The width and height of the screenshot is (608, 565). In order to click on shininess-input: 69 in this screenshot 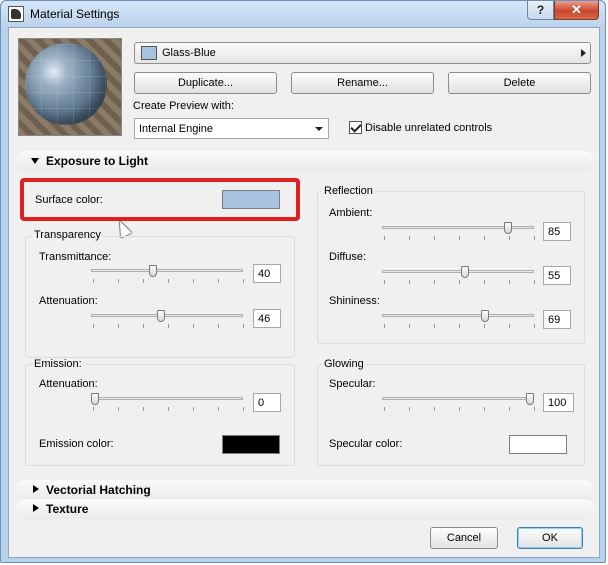, I will do `click(557, 319)`.